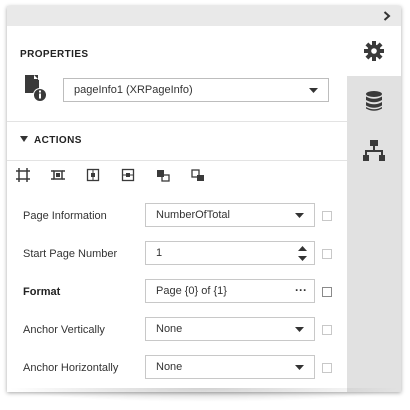 The width and height of the screenshot is (410, 410). What do you see at coordinates (133, 90) in the screenshot?
I see `component-selector-value: pageInfo1 (XRPageInfo)` at bounding box center [133, 90].